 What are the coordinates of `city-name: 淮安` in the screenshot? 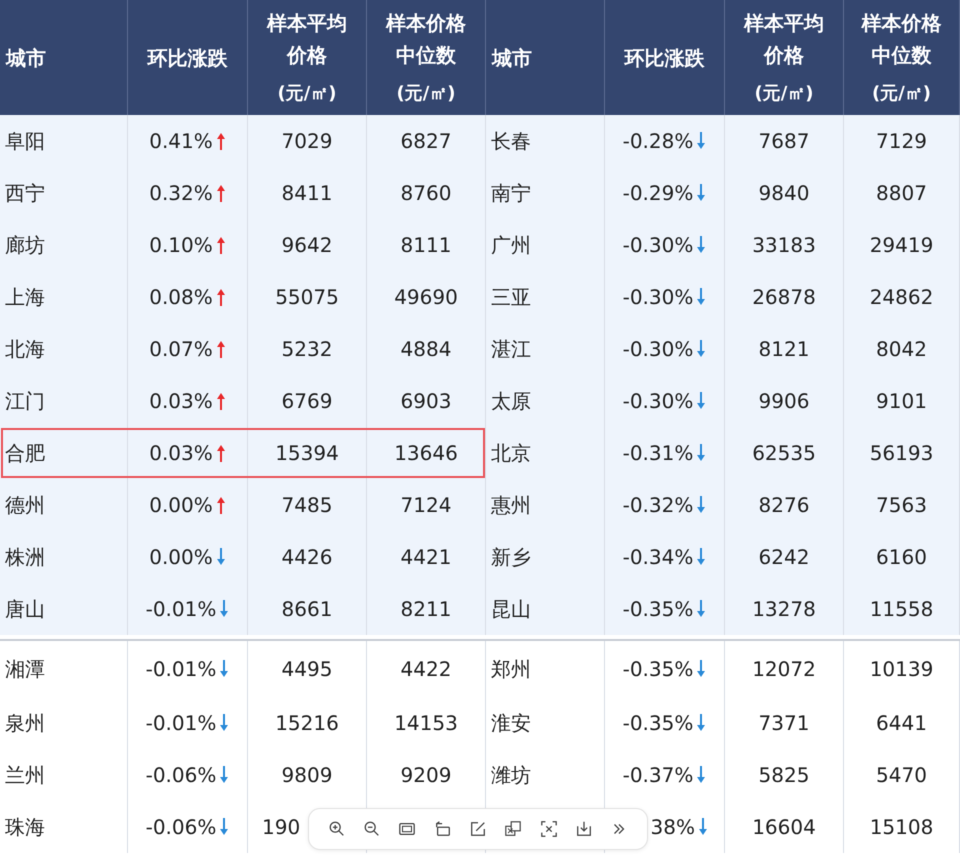 It's located at (511, 723).